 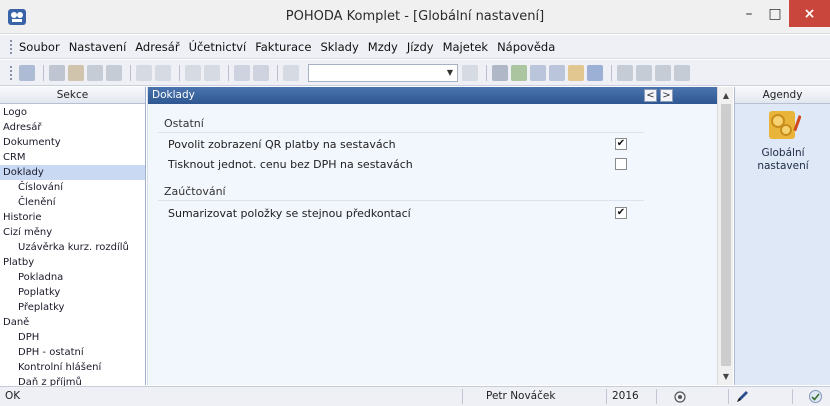 What do you see at coordinates (283, 47) in the screenshot?
I see `menu-fakturace: Fakturace` at bounding box center [283, 47].